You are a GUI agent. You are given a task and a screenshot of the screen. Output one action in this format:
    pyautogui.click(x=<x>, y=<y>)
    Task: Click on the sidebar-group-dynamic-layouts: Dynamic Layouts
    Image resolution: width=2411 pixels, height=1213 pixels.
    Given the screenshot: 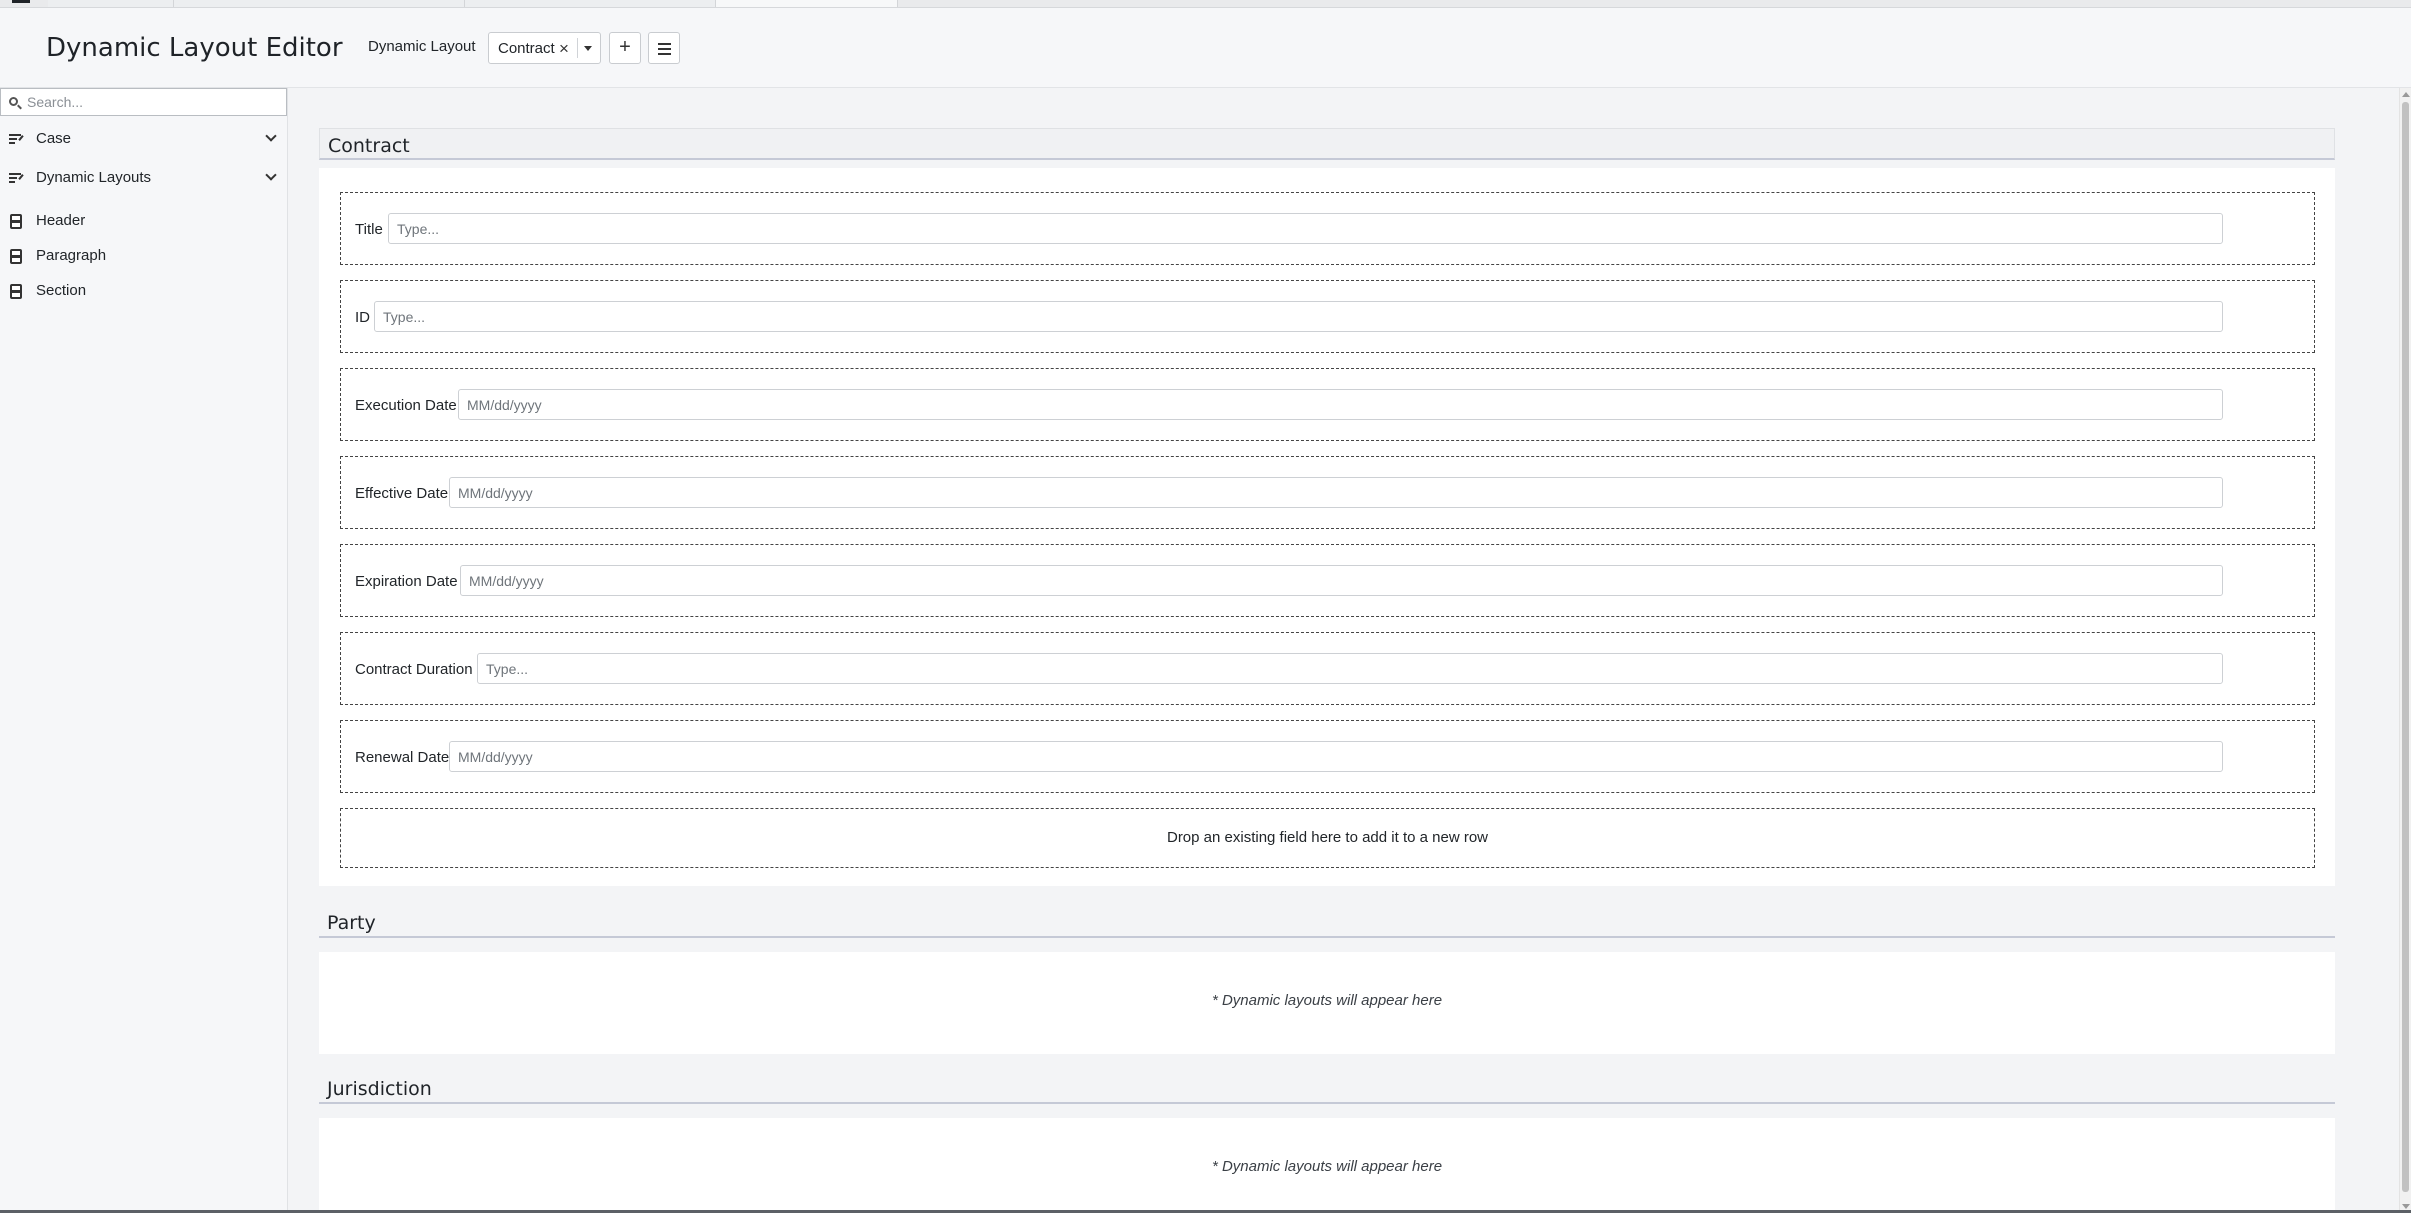 What is the action you would take?
    pyautogui.click(x=143, y=178)
    